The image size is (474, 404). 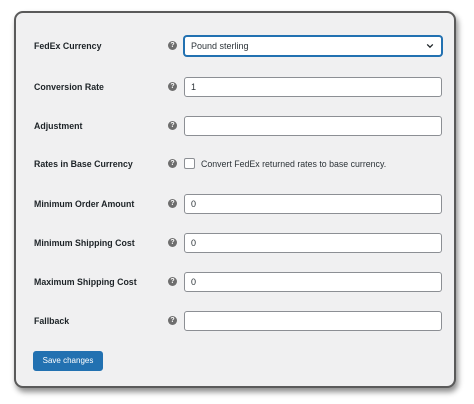 What do you see at coordinates (83, 164) in the screenshot?
I see `base-currency-label: Rates in Base Currency` at bounding box center [83, 164].